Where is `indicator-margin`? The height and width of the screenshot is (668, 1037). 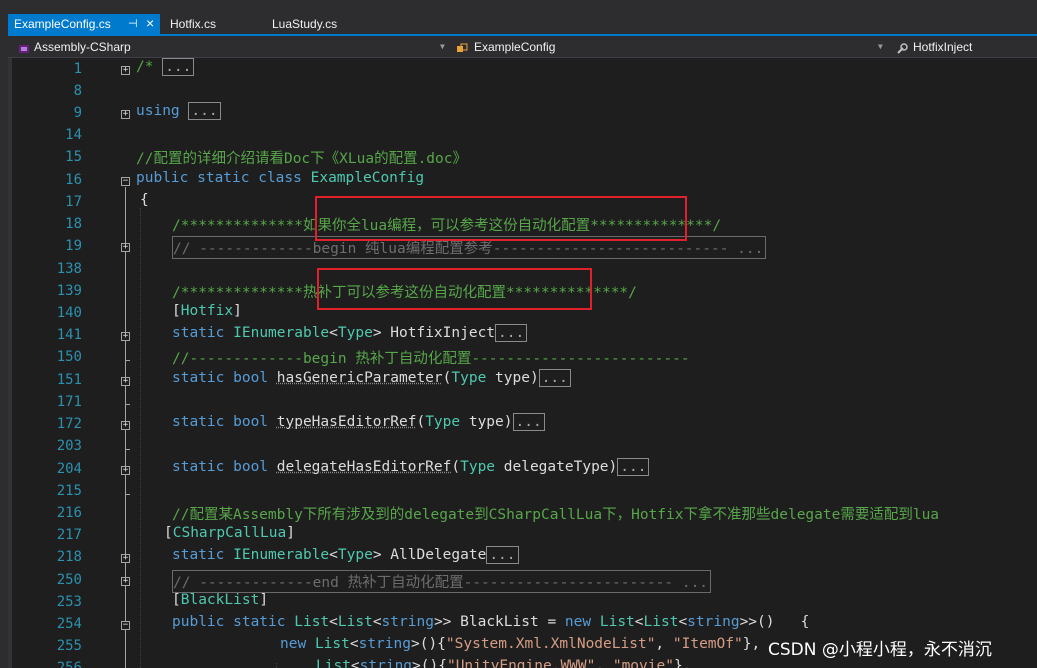
indicator-margin is located at coordinates (24, 363).